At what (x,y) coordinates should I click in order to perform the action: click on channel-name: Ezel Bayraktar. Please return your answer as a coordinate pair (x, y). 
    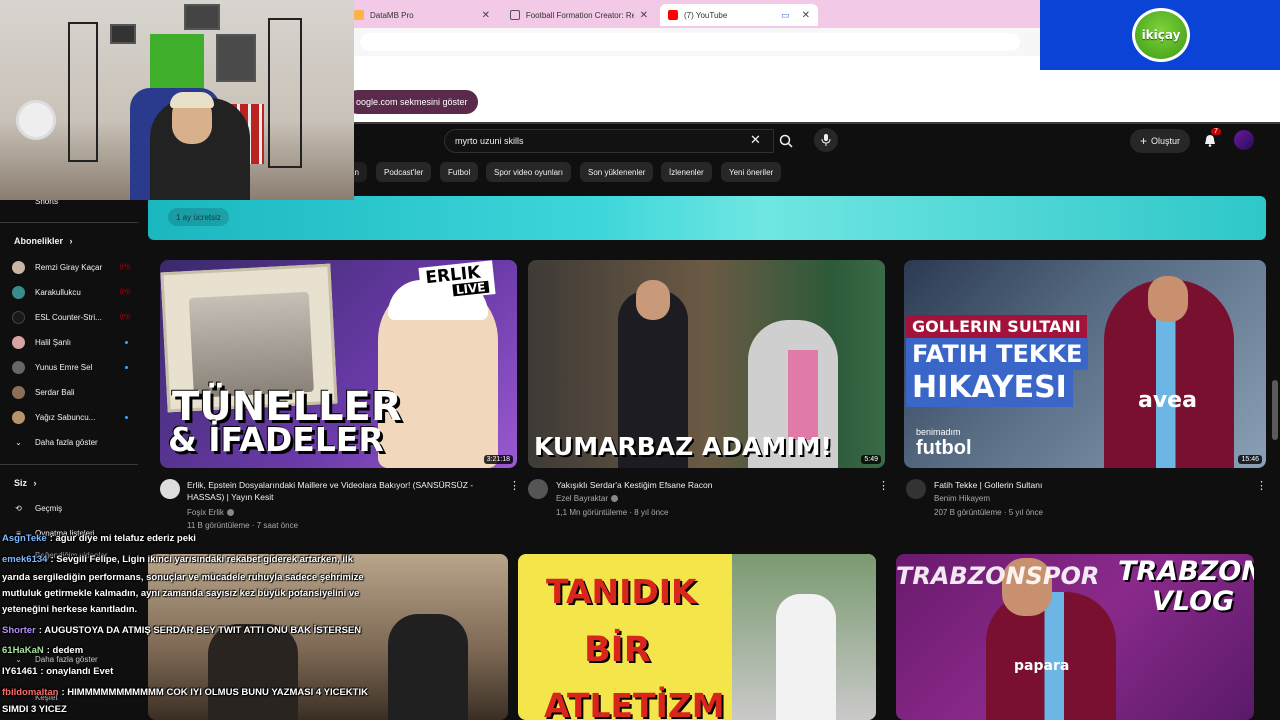
    Looking at the image, I should click on (587, 498).